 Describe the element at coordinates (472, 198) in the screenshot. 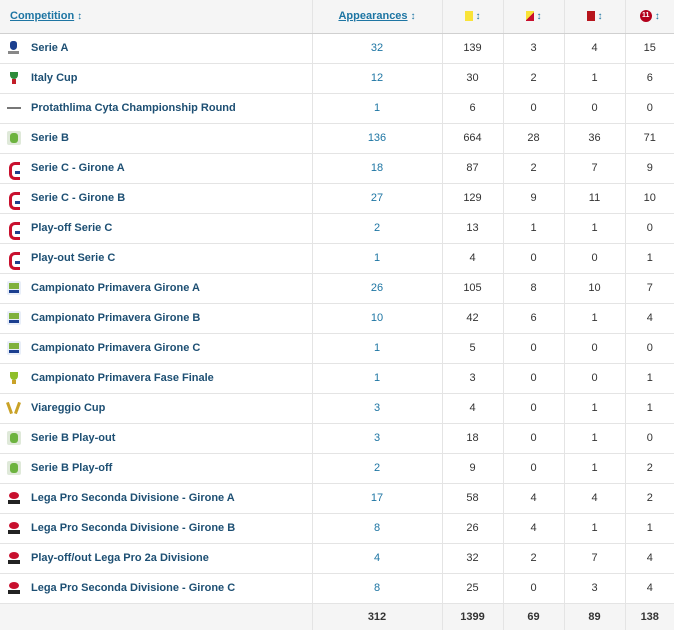

I see `yellow-cards-cell: 129` at that location.